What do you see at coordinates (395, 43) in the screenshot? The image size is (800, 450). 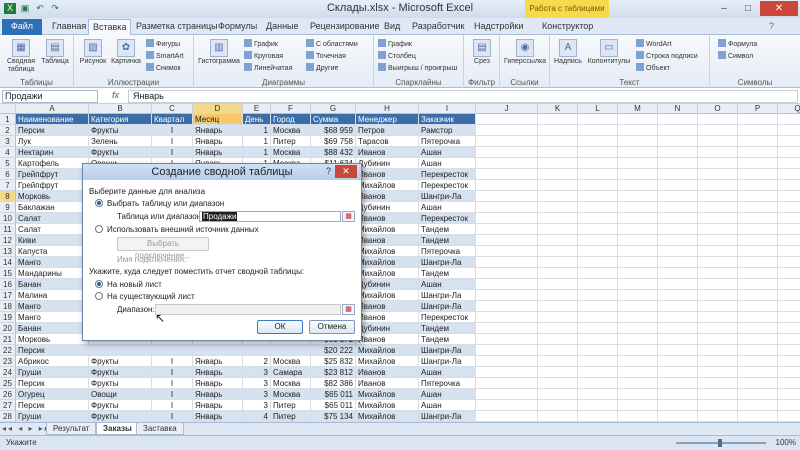 I see `sparkline-line-button: График` at bounding box center [395, 43].